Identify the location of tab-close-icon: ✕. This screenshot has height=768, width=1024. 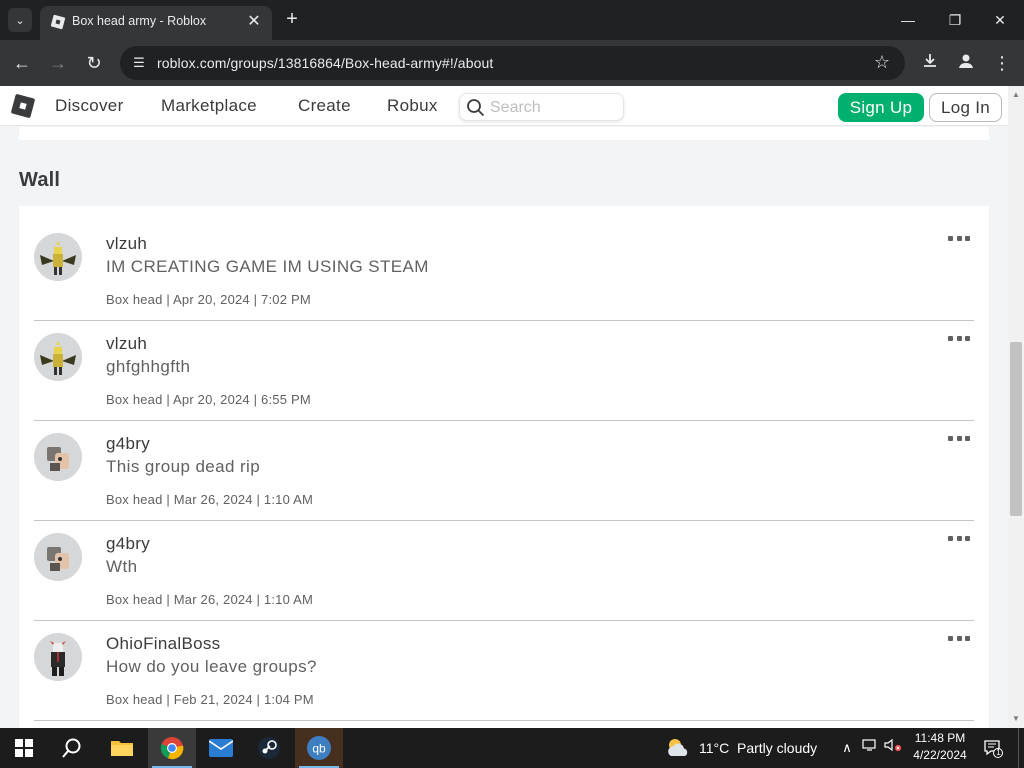
(254, 21).